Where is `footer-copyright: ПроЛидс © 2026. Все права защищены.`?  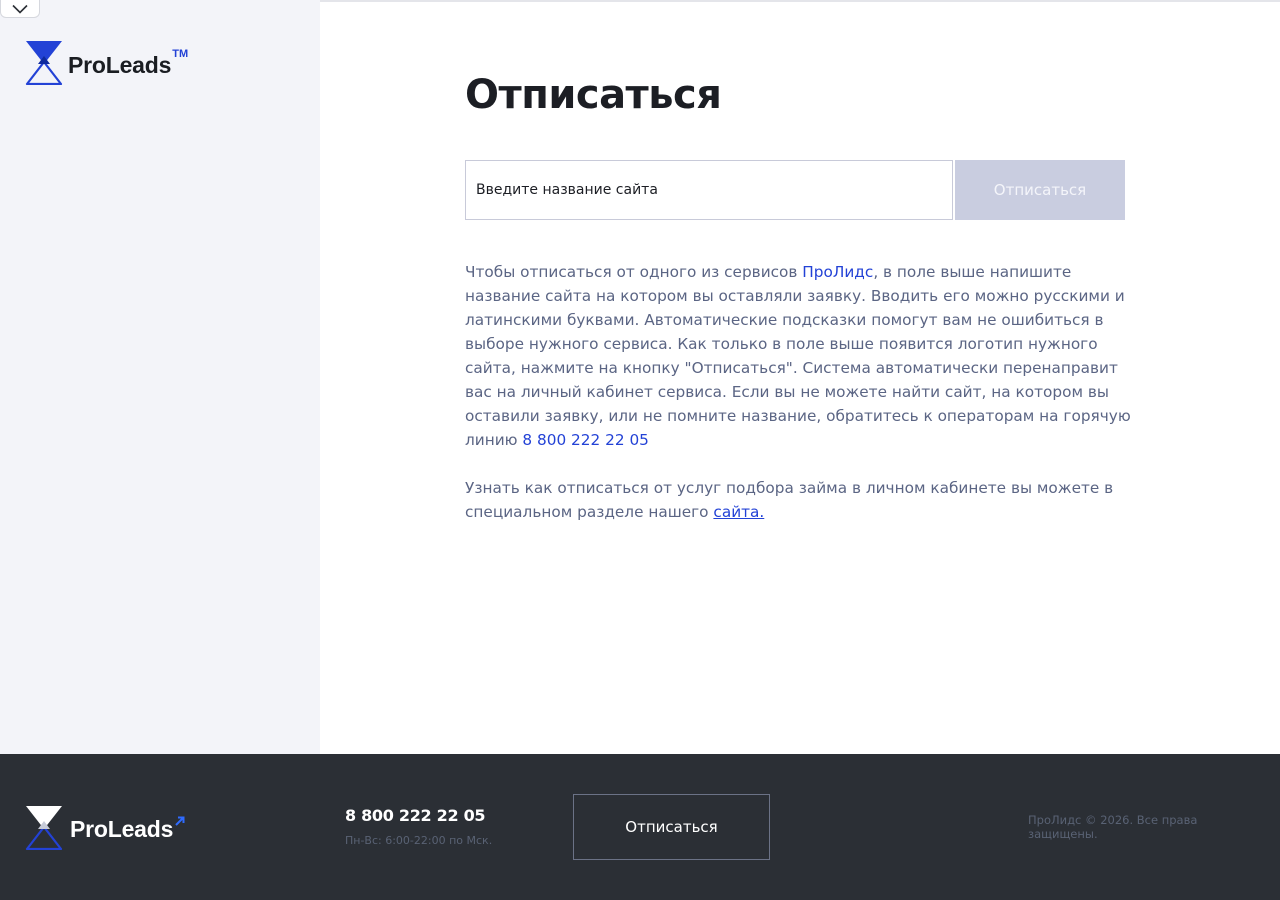 footer-copyright: ПроЛидс © 2026. Все права защищены. is located at coordinates (1113, 827).